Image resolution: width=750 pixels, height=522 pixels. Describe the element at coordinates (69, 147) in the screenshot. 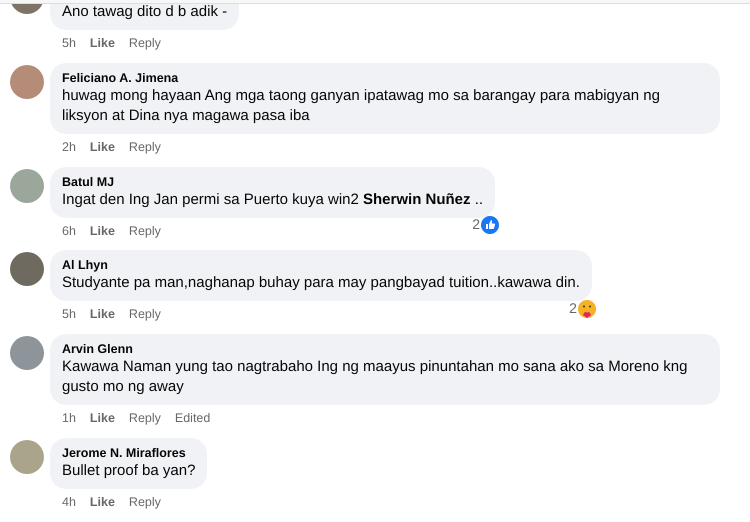

I see `comment-time: 2h` at that location.